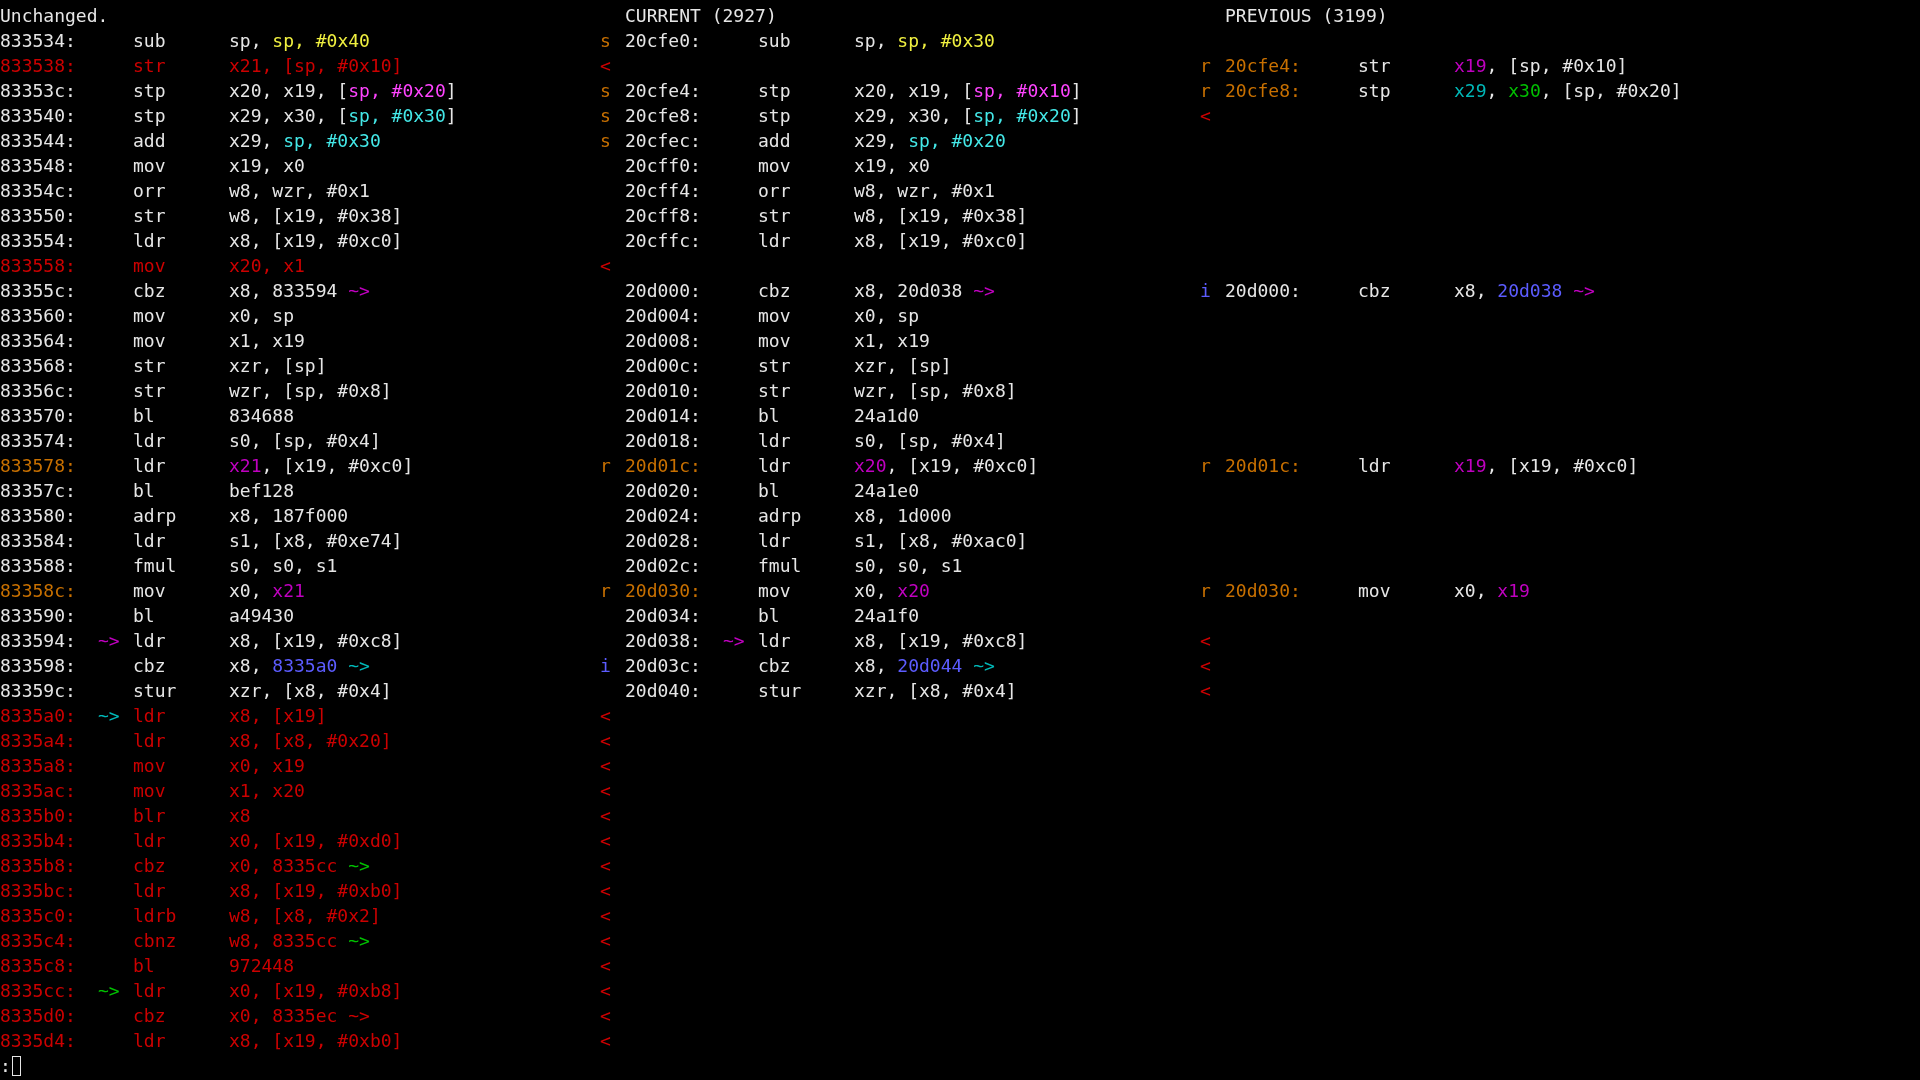  Describe the element at coordinates (663, 690) in the screenshot. I see `instruction-address: 20d040:` at that location.